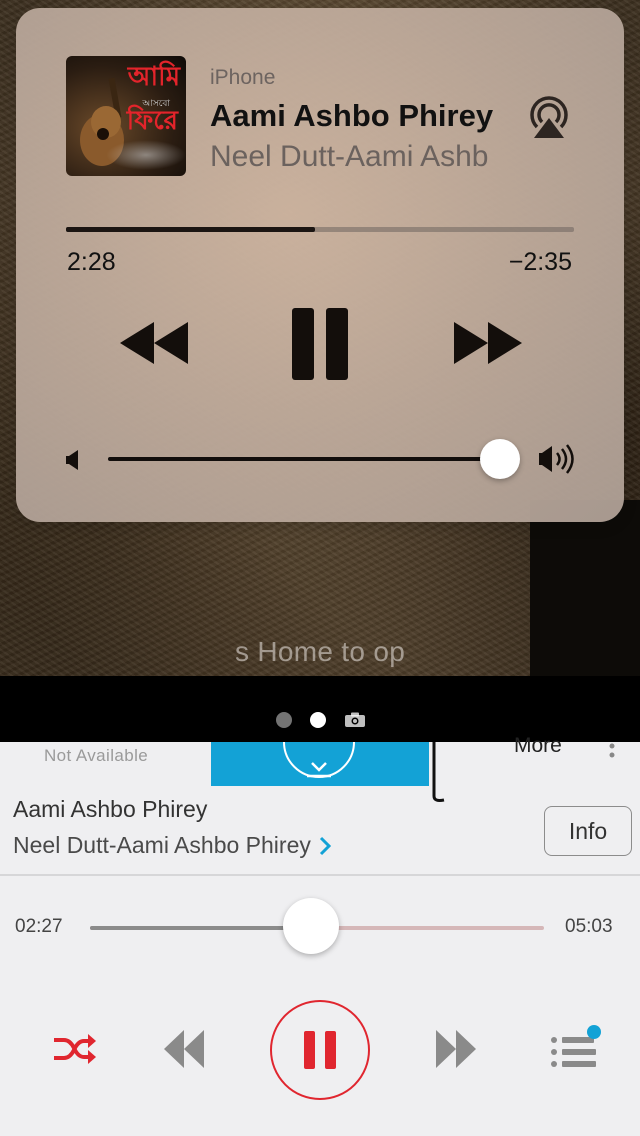 The image size is (640, 1136). I want to click on player-elapsed-time: 02:27, so click(39, 926).